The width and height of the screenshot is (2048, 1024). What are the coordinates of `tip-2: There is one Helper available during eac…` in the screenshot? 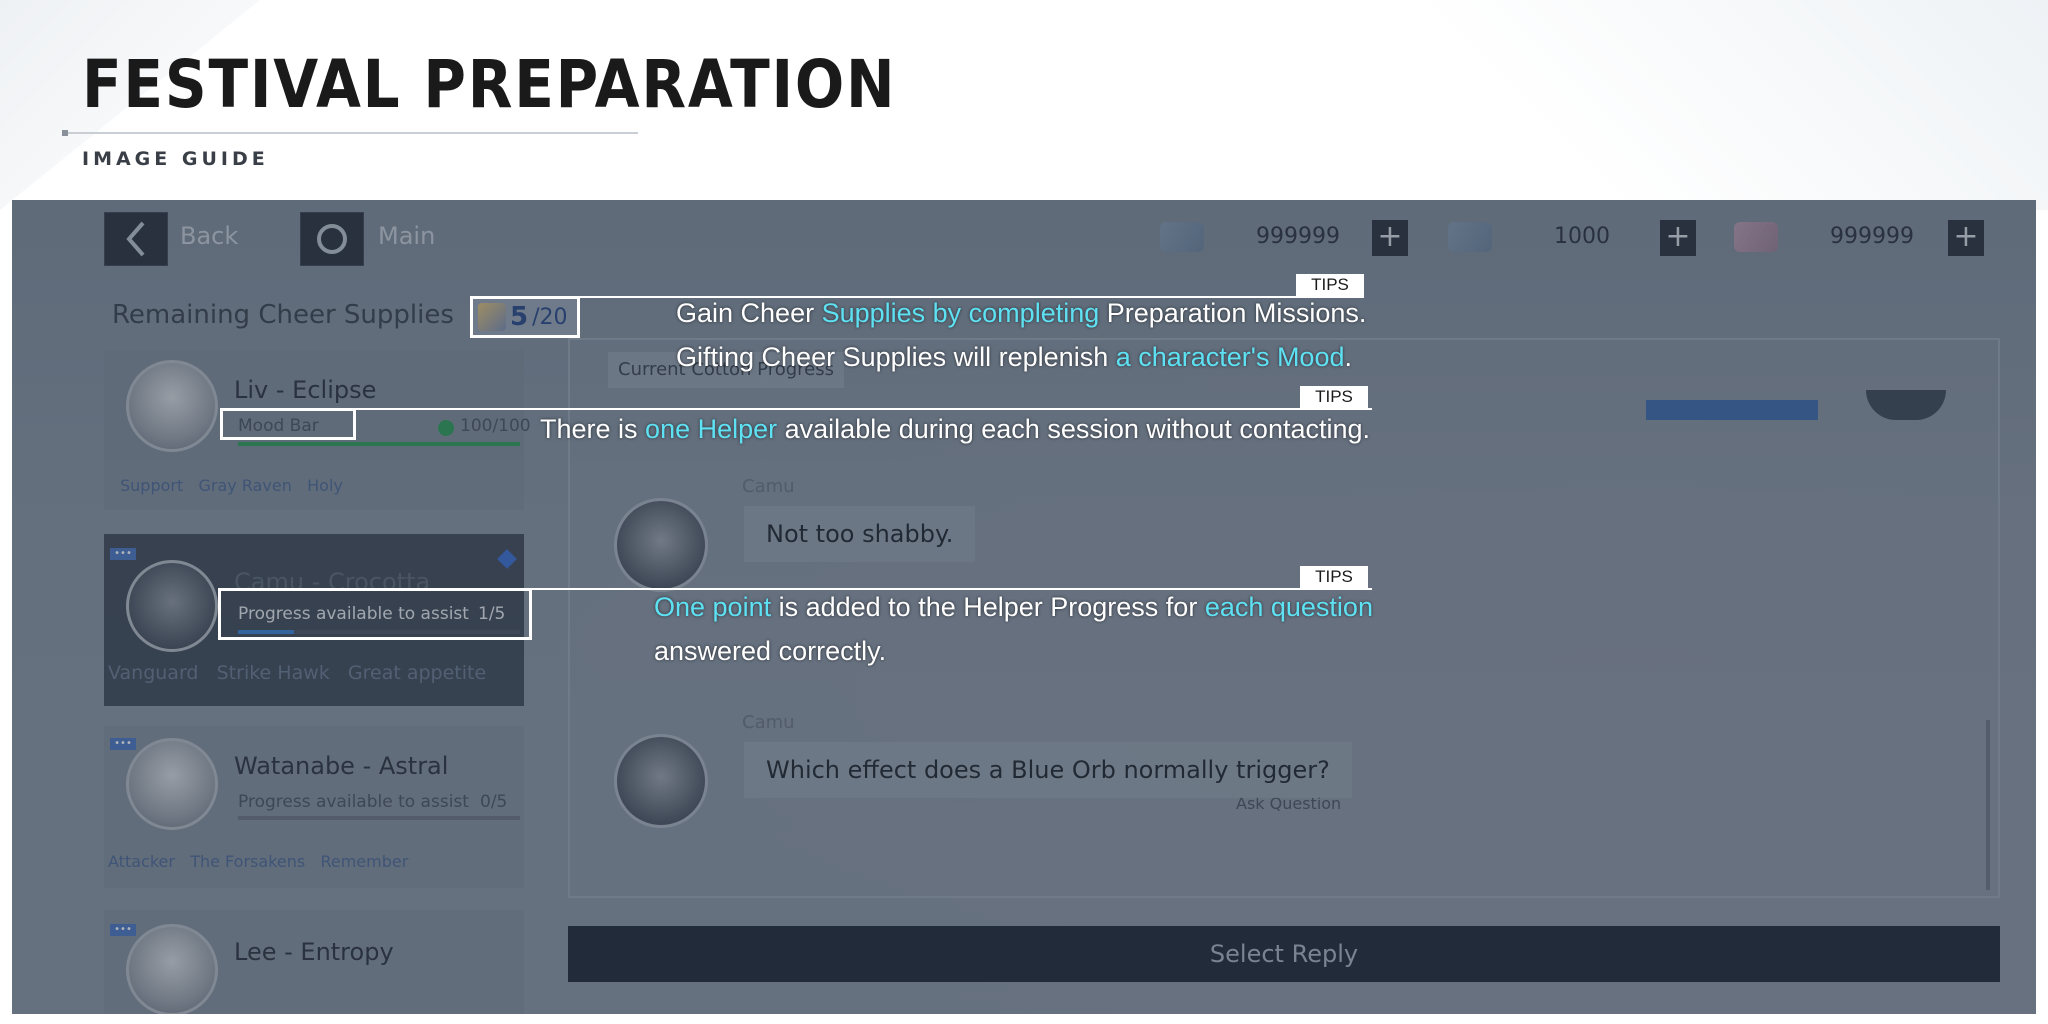 It's located at (955, 429).